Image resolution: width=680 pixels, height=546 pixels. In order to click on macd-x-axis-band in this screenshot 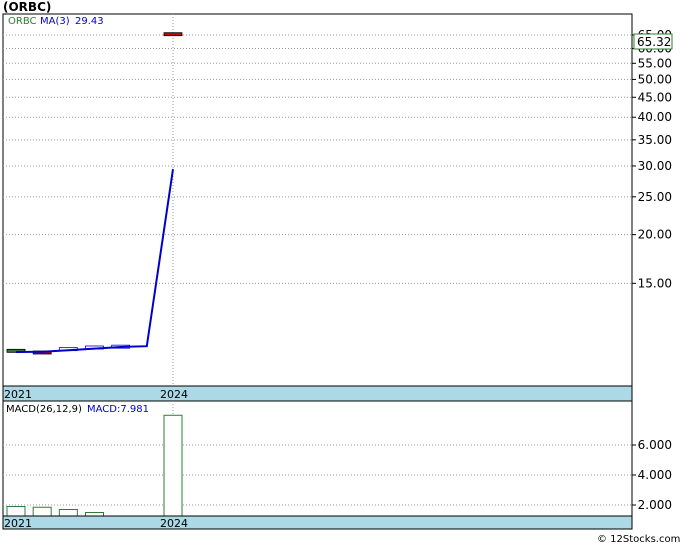, I will do `click(317, 522)`.